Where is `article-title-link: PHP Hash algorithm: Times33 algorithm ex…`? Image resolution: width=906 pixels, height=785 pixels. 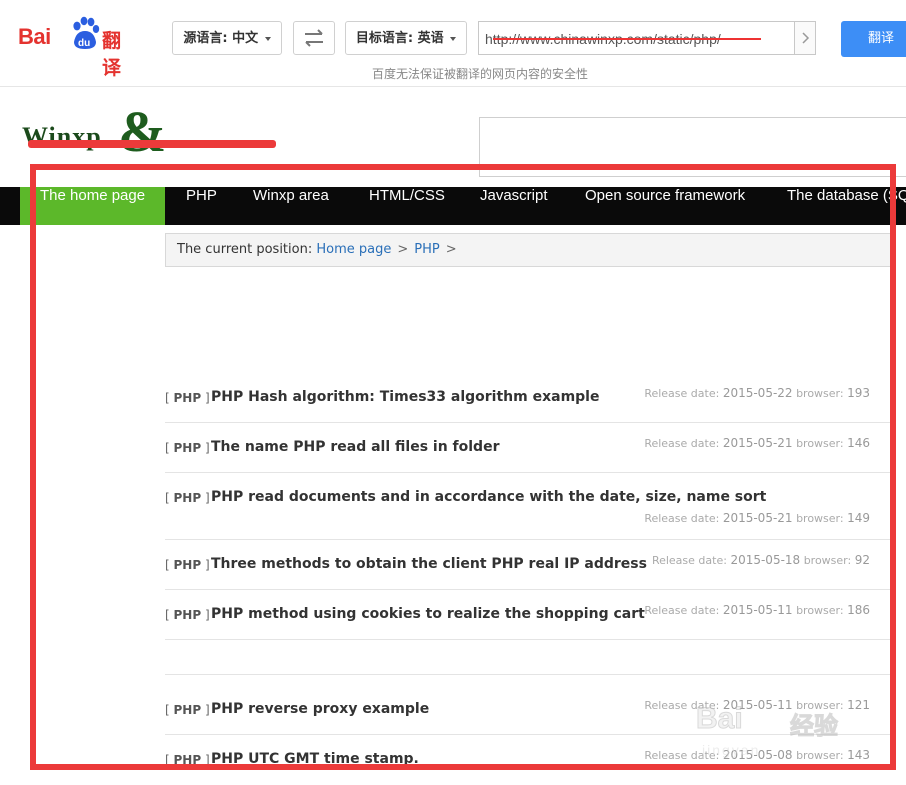 article-title-link: PHP Hash algorithm: Times33 algorithm ex… is located at coordinates (405, 397).